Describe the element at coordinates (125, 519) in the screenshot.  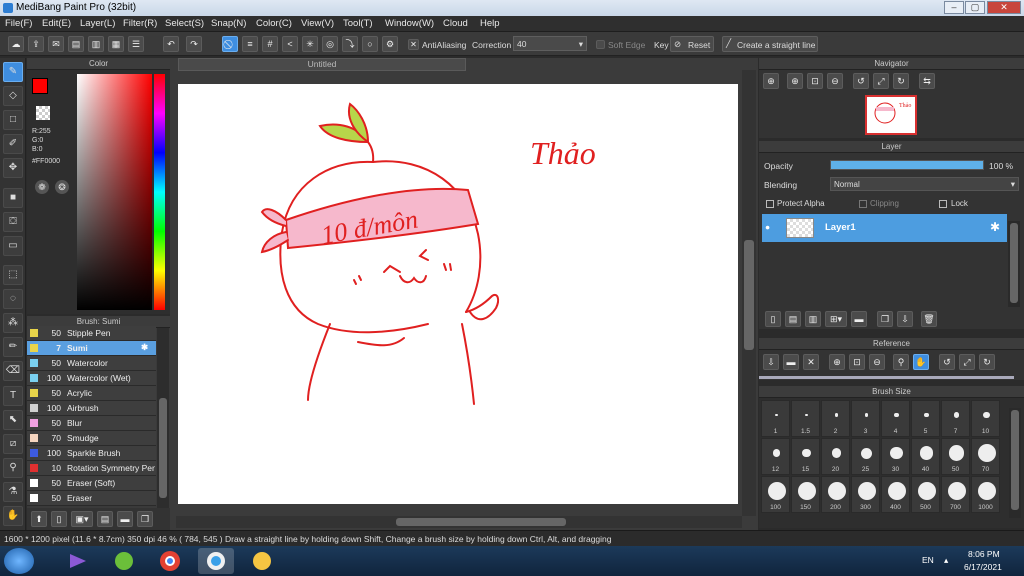
I see `folder-icon: ▬` at that location.